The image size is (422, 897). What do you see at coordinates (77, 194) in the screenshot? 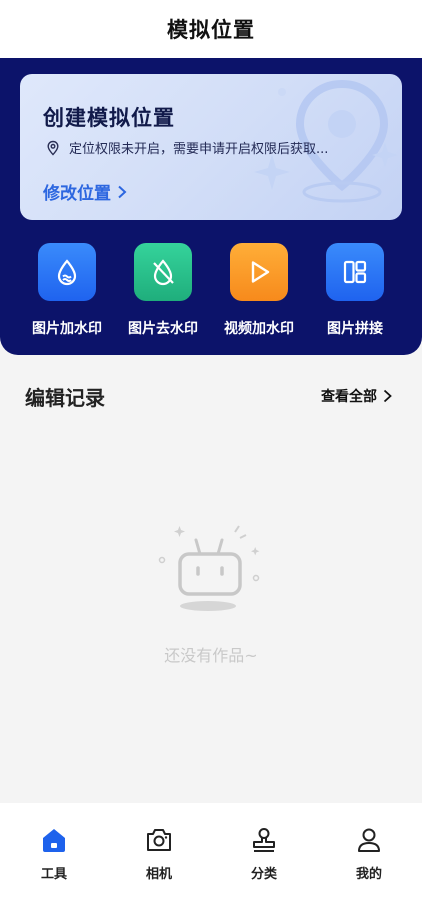
I see `modify-location-label: 修改位置` at bounding box center [77, 194].